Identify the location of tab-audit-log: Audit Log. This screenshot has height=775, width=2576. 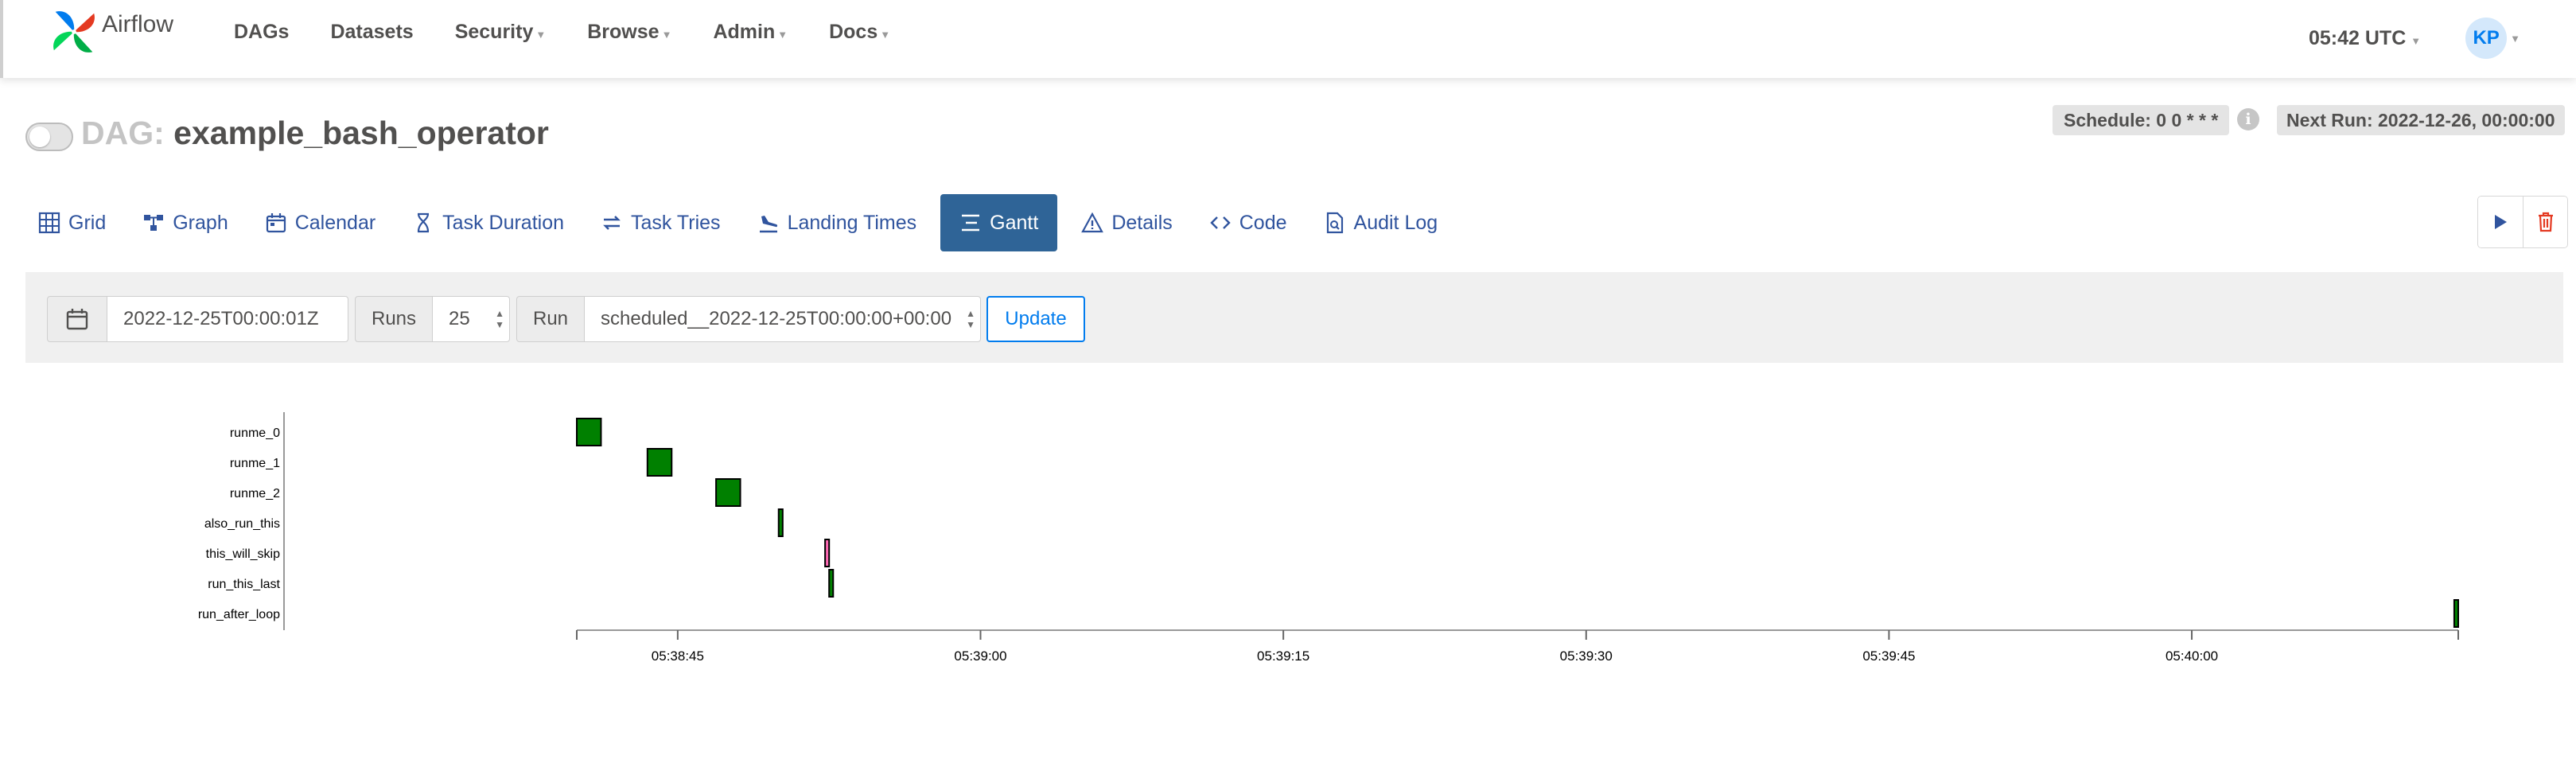
(1381, 222).